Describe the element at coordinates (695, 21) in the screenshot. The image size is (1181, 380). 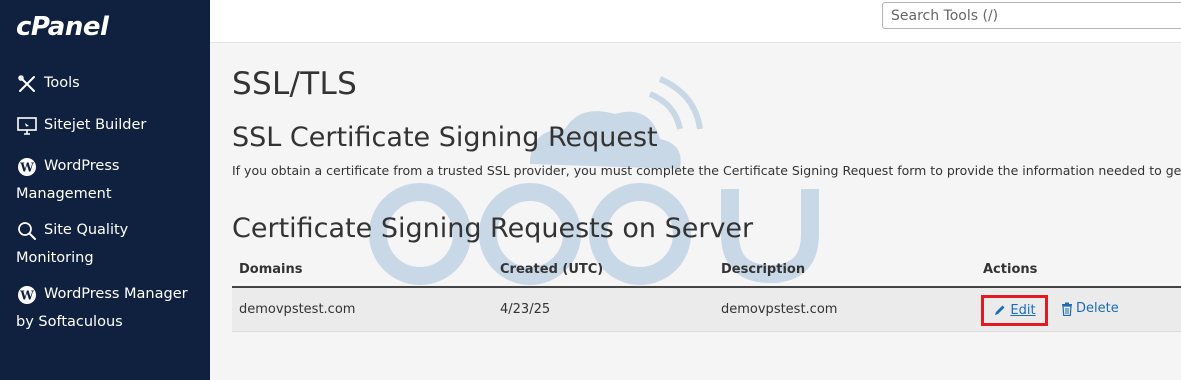
I see `top-bar` at that location.